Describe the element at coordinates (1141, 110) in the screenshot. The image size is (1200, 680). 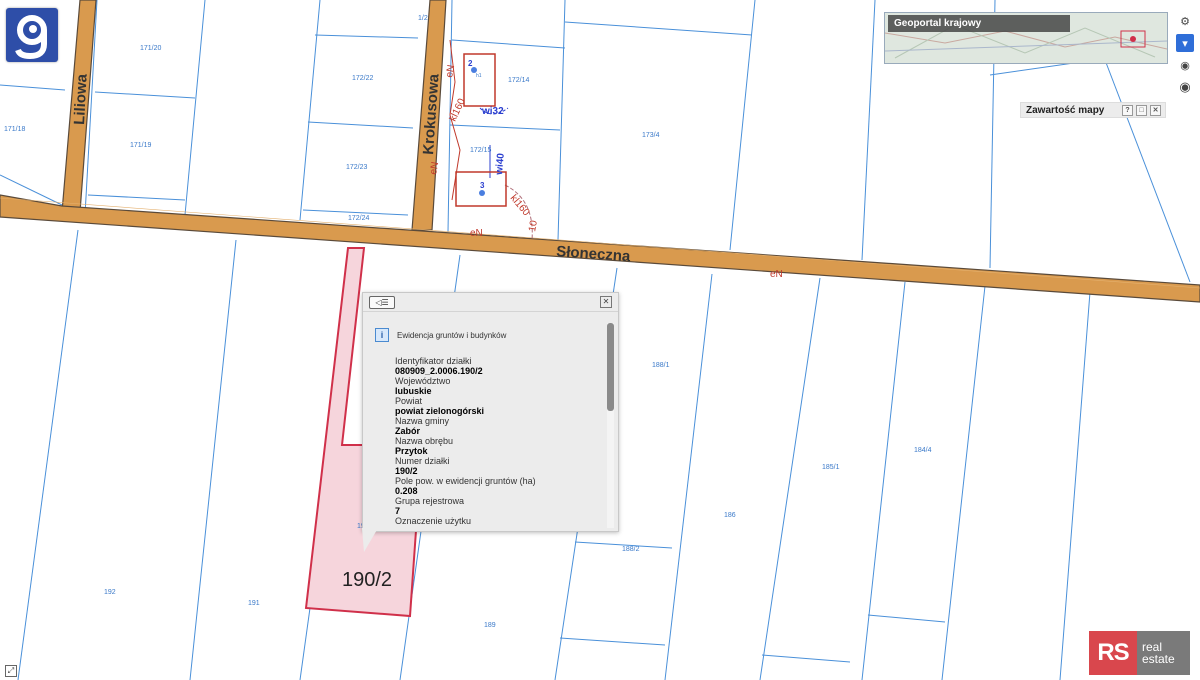
I see `restore-button: □` at that location.